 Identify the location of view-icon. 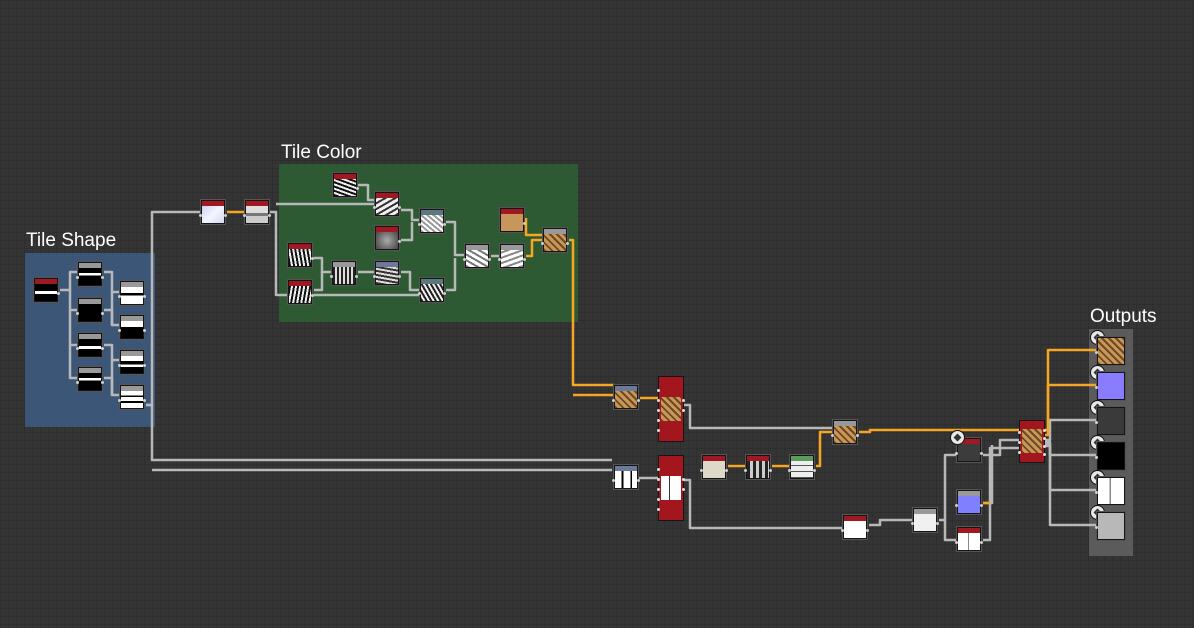
(957, 437).